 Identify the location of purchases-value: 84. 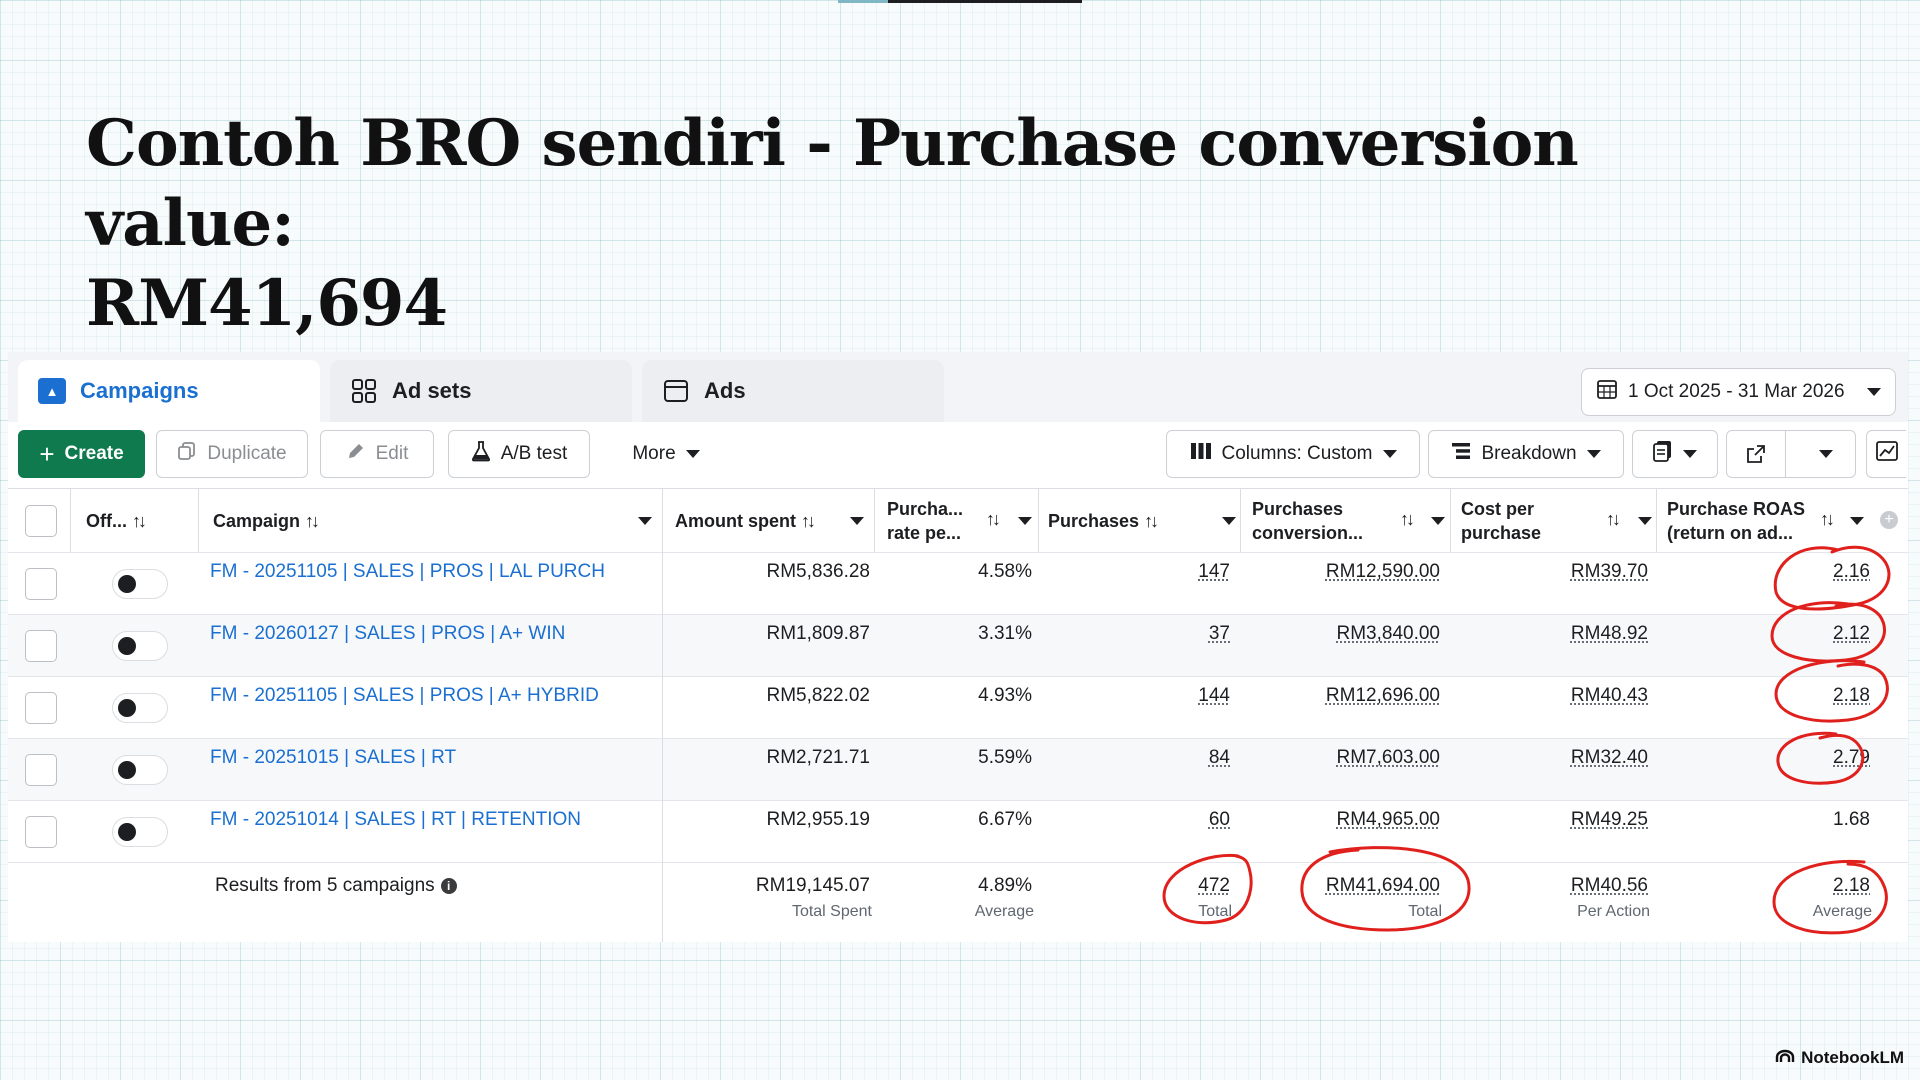
(1137, 758).